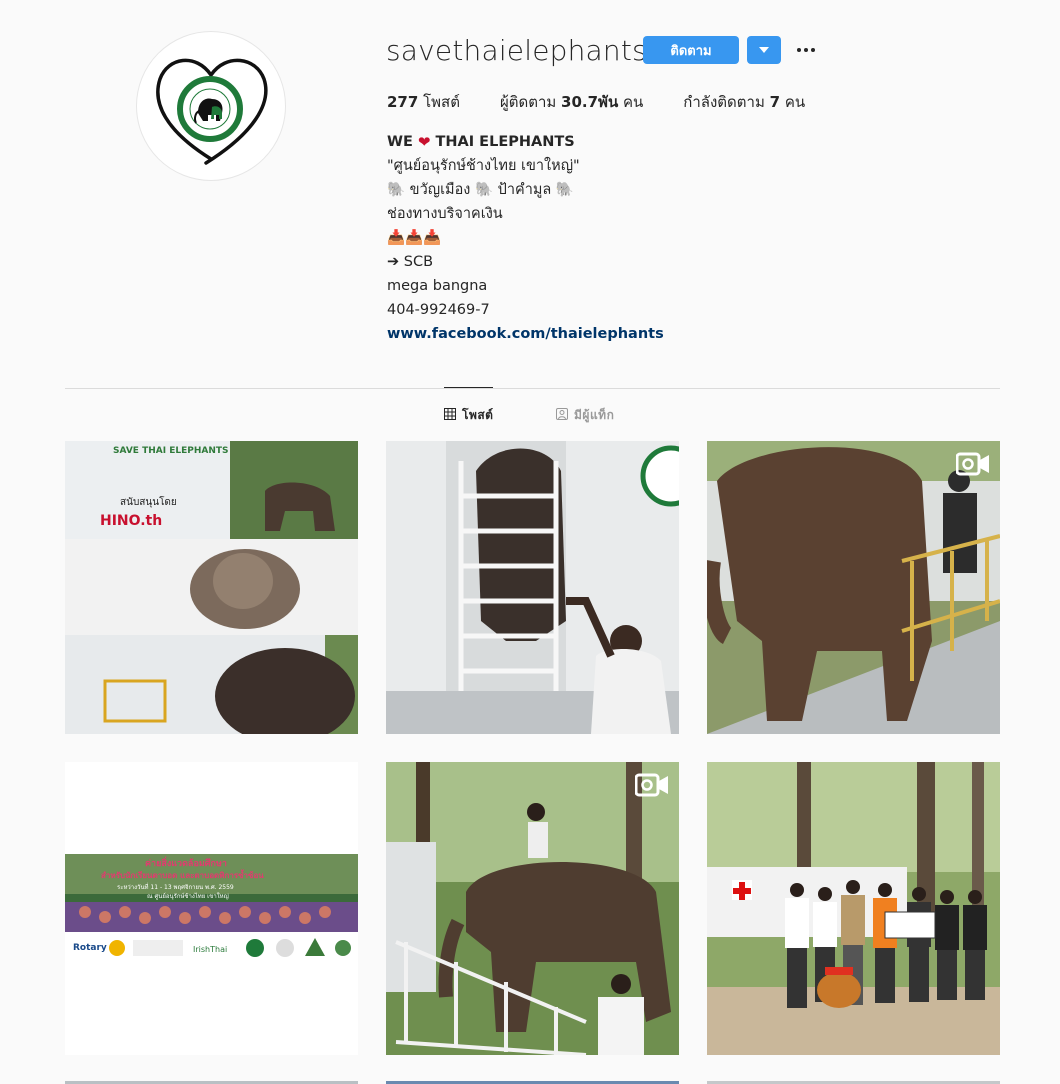 Image resolution: width=1060 pixels, height=1084 pixels. I want to click on svg-text: Rotary, so click(90, 948).